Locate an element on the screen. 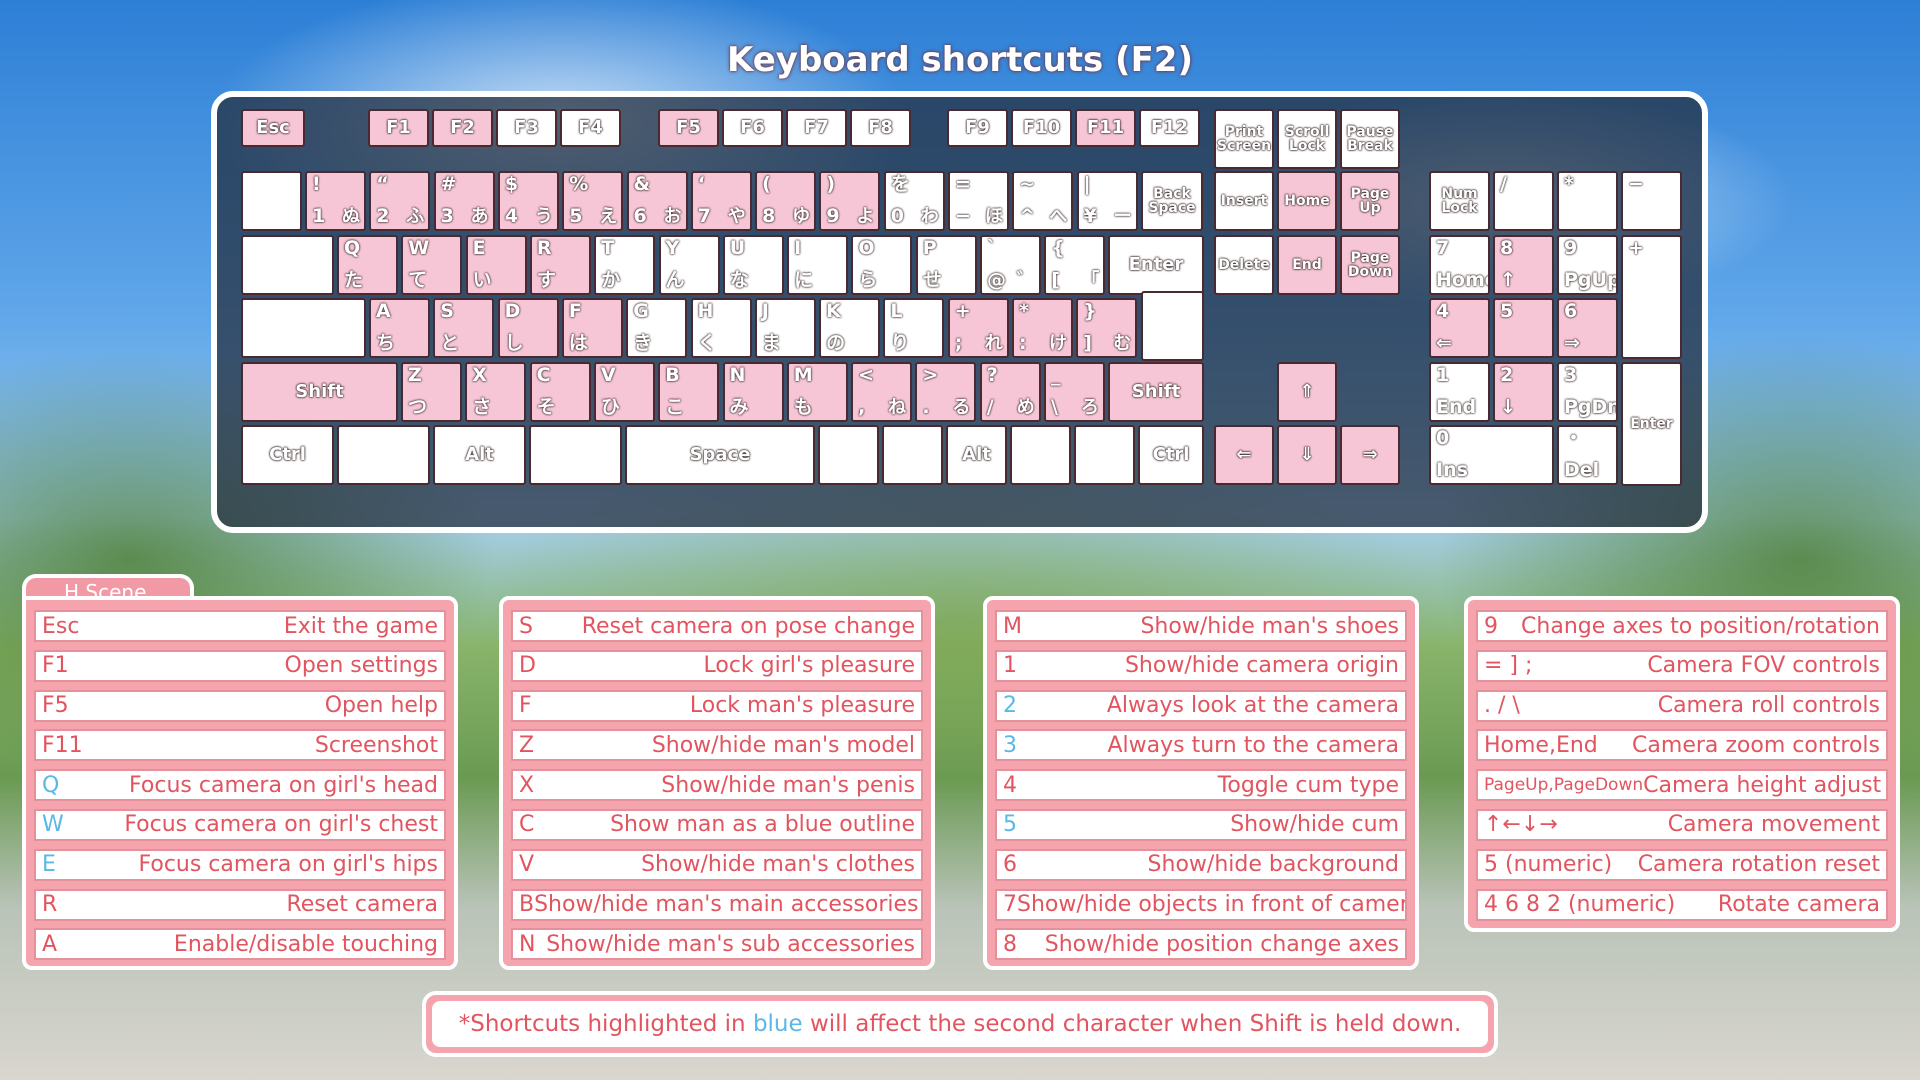 The width and height of the screenshot is (1920, 1080). key-label: Alt is located at coordinates (976, 454).